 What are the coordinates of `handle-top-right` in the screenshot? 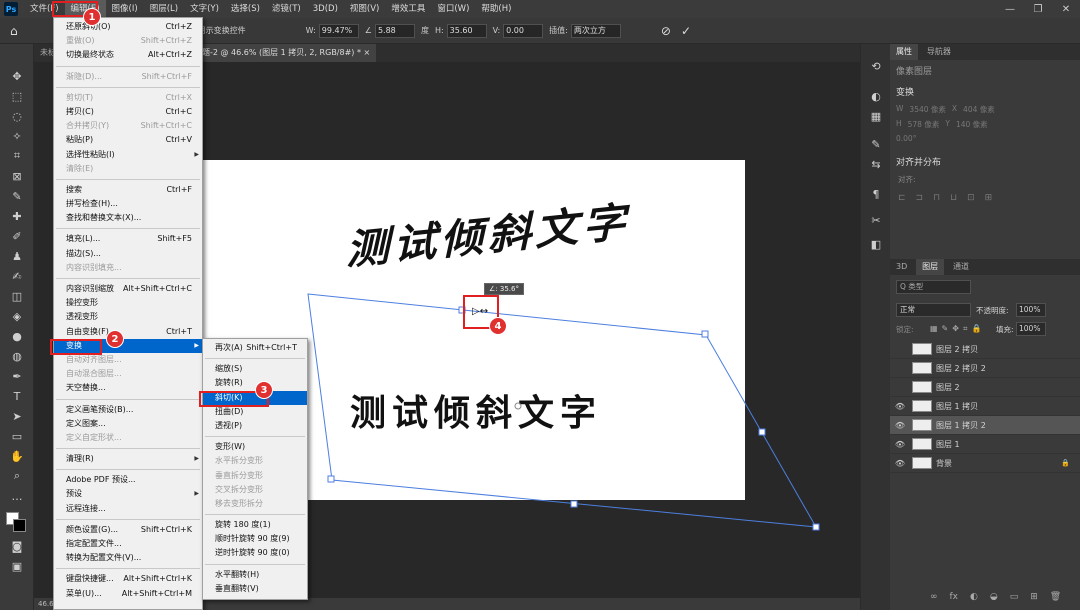 It's located at (705, 334).